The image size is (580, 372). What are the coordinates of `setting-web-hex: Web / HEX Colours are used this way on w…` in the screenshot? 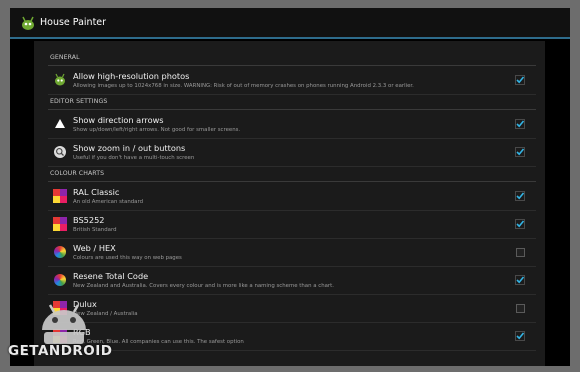 It's located at (292, 253).